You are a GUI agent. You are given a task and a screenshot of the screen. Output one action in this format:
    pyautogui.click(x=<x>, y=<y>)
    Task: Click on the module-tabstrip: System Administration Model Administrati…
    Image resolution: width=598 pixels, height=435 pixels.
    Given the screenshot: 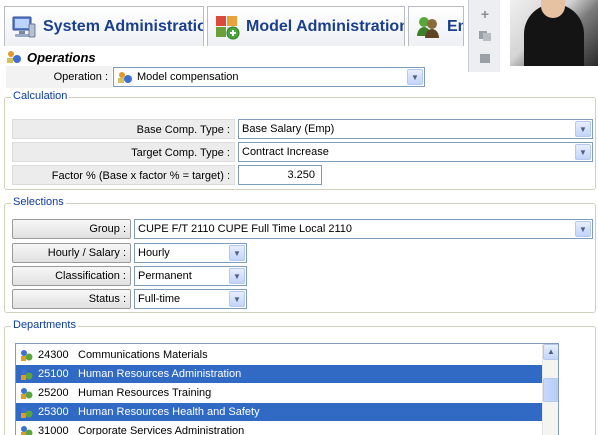 What is the action you would take?
    pyautogui.click(x=235, y=24)
    